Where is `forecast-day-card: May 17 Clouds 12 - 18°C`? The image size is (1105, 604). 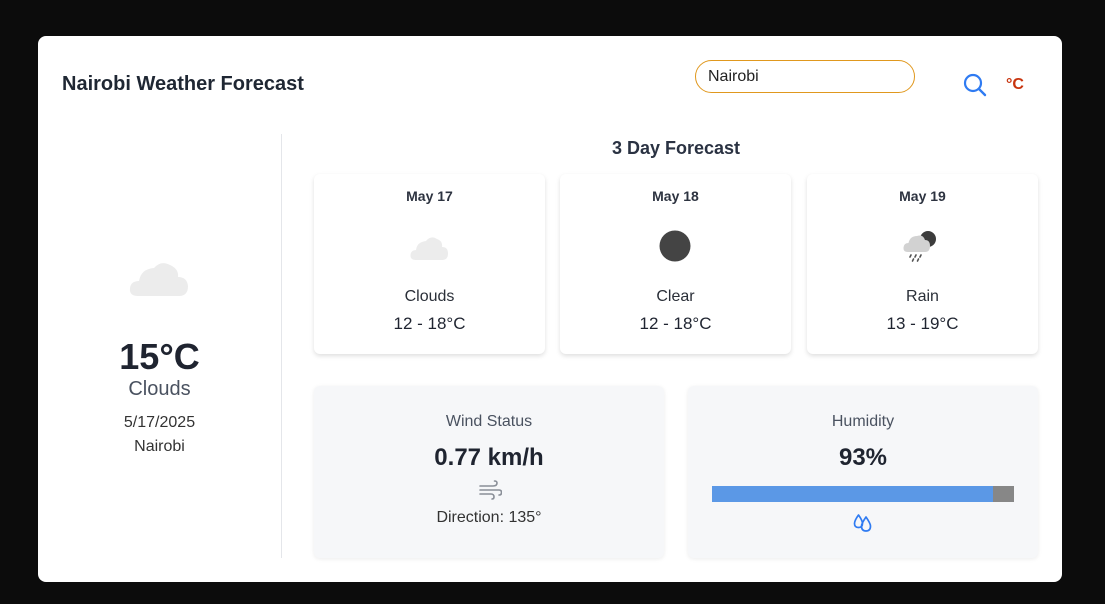
forecast-day-card: May 17 Clouds 12 - 18°C is located at coordinates (429, 264).